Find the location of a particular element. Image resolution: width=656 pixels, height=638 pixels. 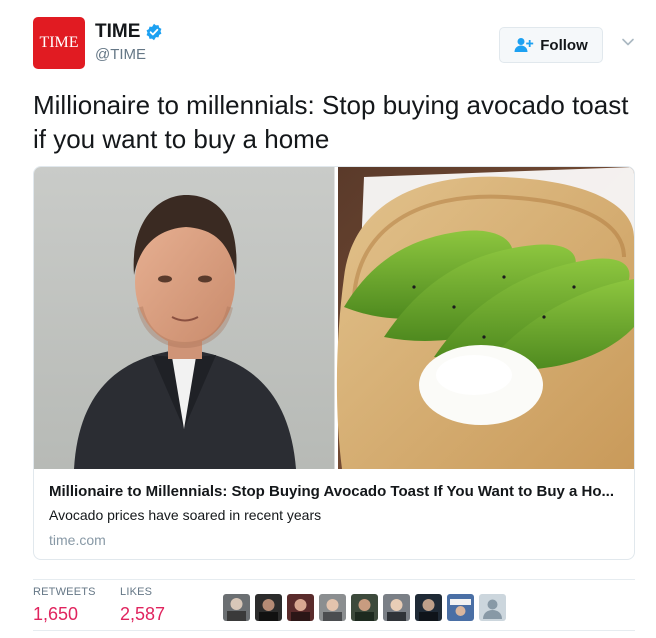

follow-button: Follow is located at coordinates (551, 45).